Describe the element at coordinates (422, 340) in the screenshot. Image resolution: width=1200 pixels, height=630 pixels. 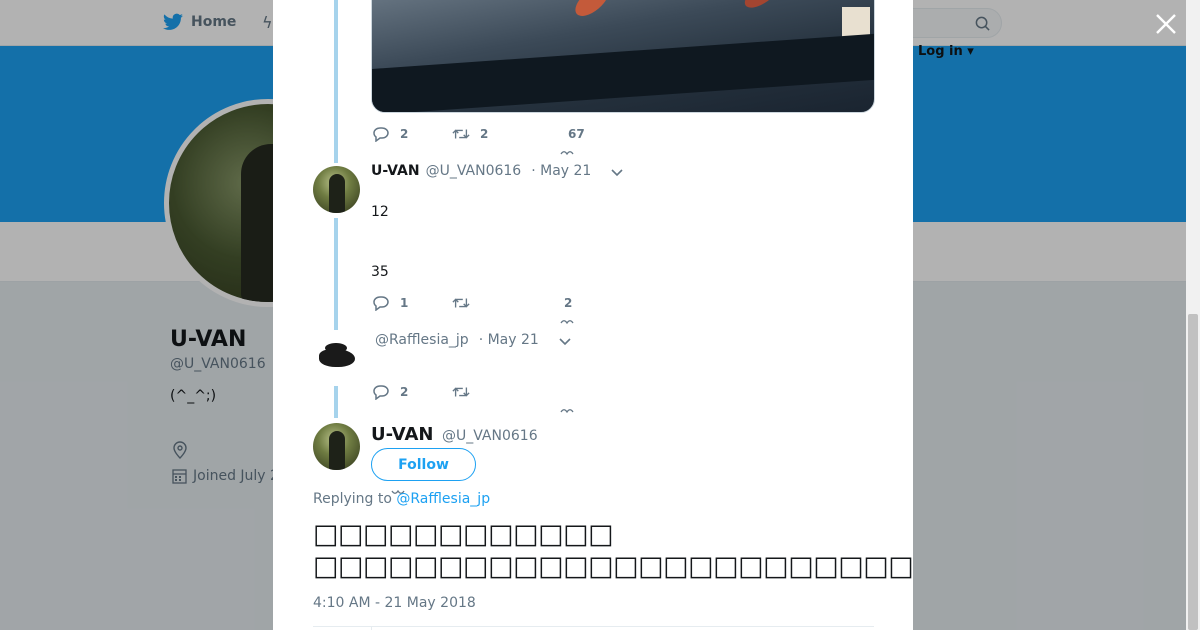
I see `tweet-author-handle: @Rafflesia_jp` at that location.